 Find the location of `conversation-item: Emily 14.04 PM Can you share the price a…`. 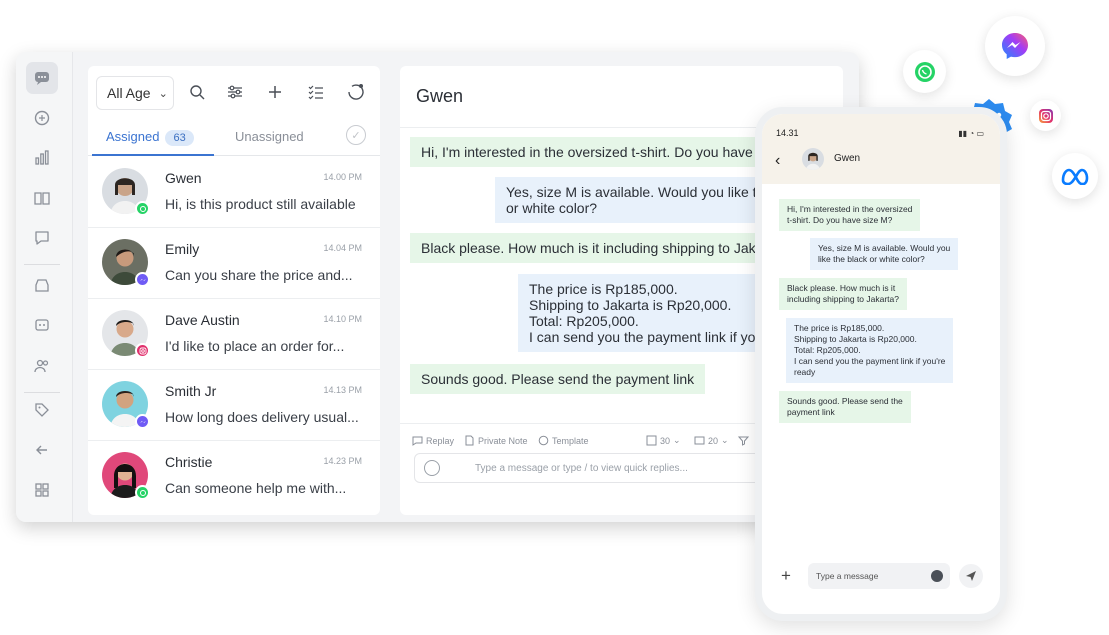

conversation-item: Emily 14.04 PM Can you share the price a… is located at coordinates (234, 263).